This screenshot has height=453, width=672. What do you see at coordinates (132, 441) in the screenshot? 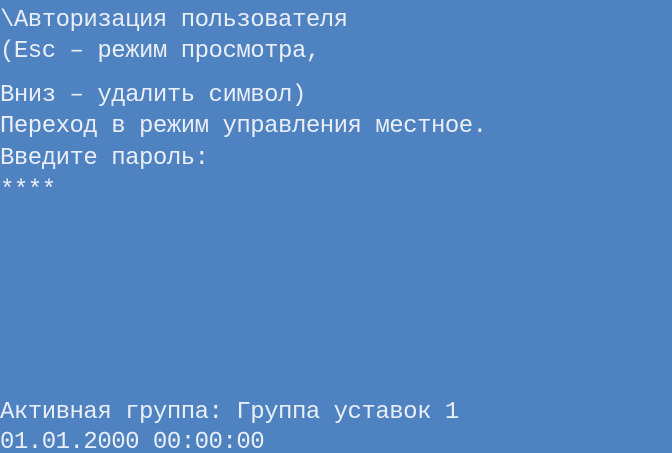
I see `datetime-display: 01.01.2000 00:00:00` at bounding box center [132, 441].